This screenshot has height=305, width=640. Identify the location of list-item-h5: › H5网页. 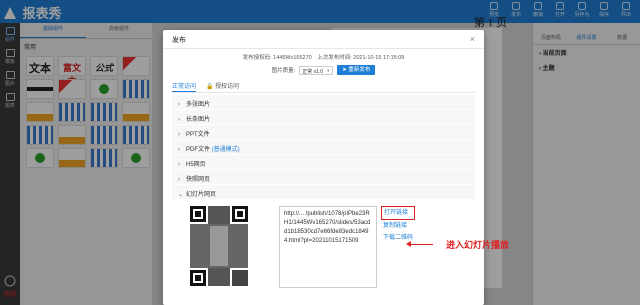
(323, 162).